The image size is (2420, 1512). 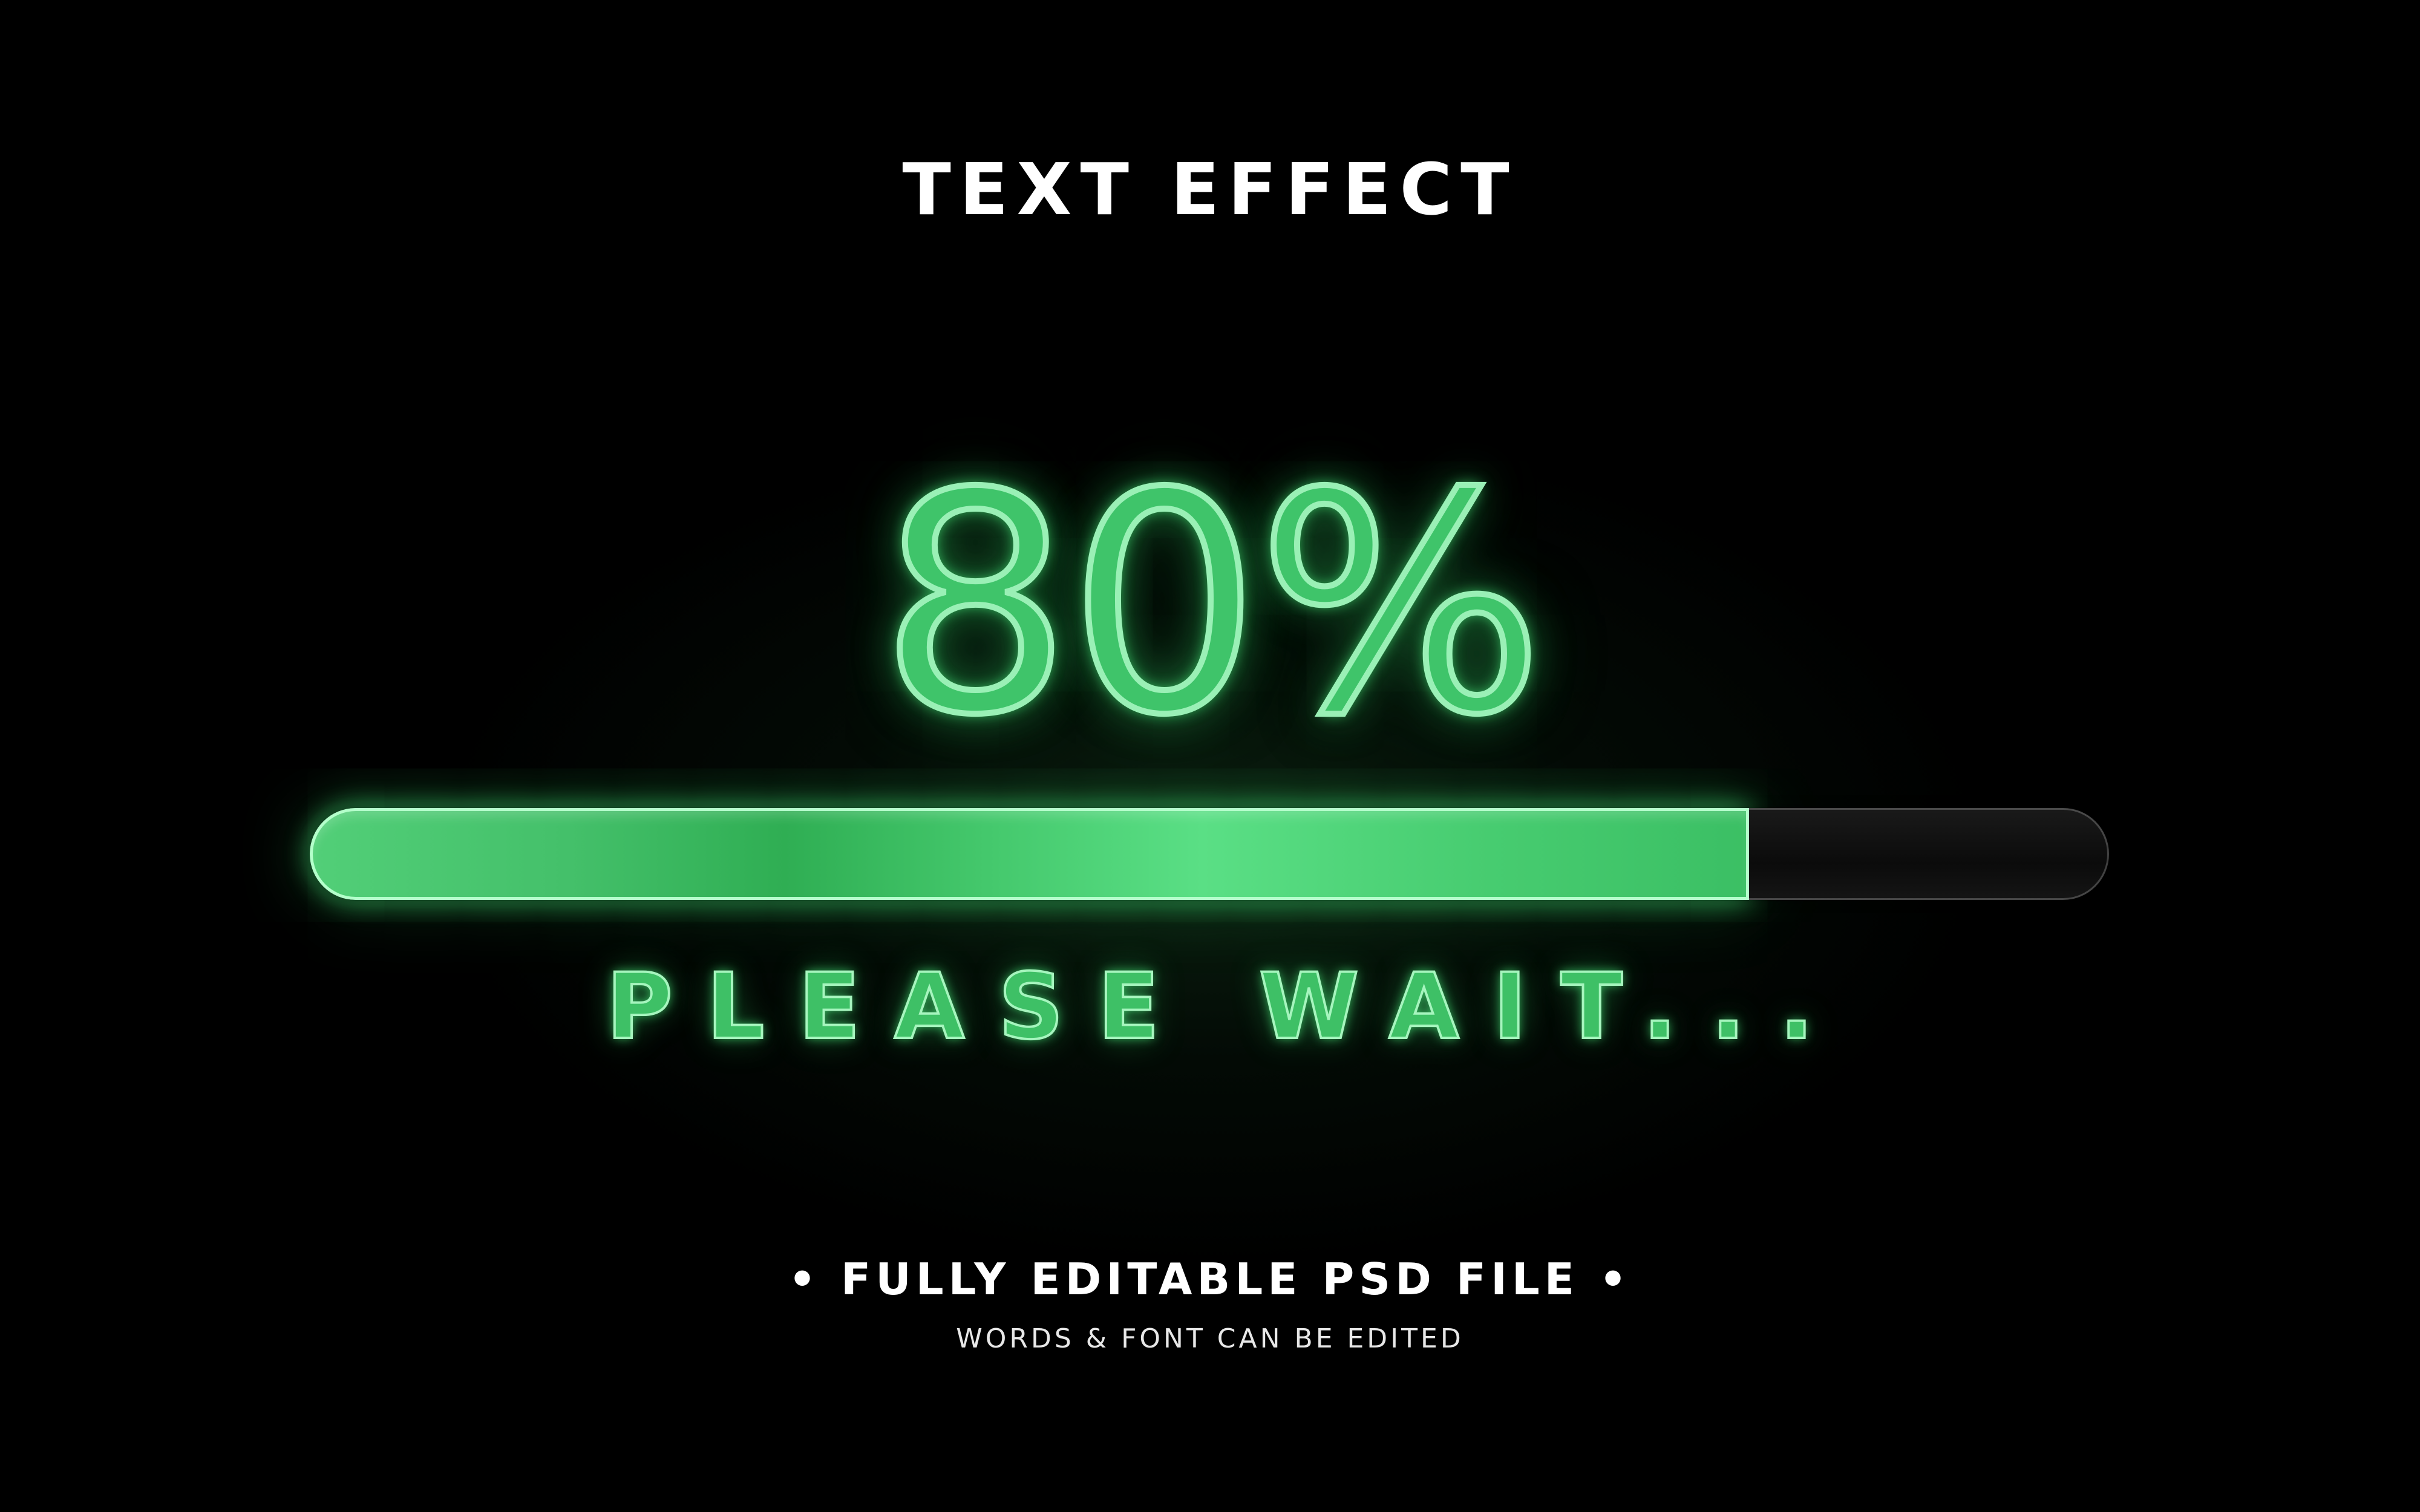 What do you see at coordinates (1210, 1280) in the screenshot?
I see `subtitle: • FULLY EDITABLE PSD FILE •` at bounding box center [1210, 1280].